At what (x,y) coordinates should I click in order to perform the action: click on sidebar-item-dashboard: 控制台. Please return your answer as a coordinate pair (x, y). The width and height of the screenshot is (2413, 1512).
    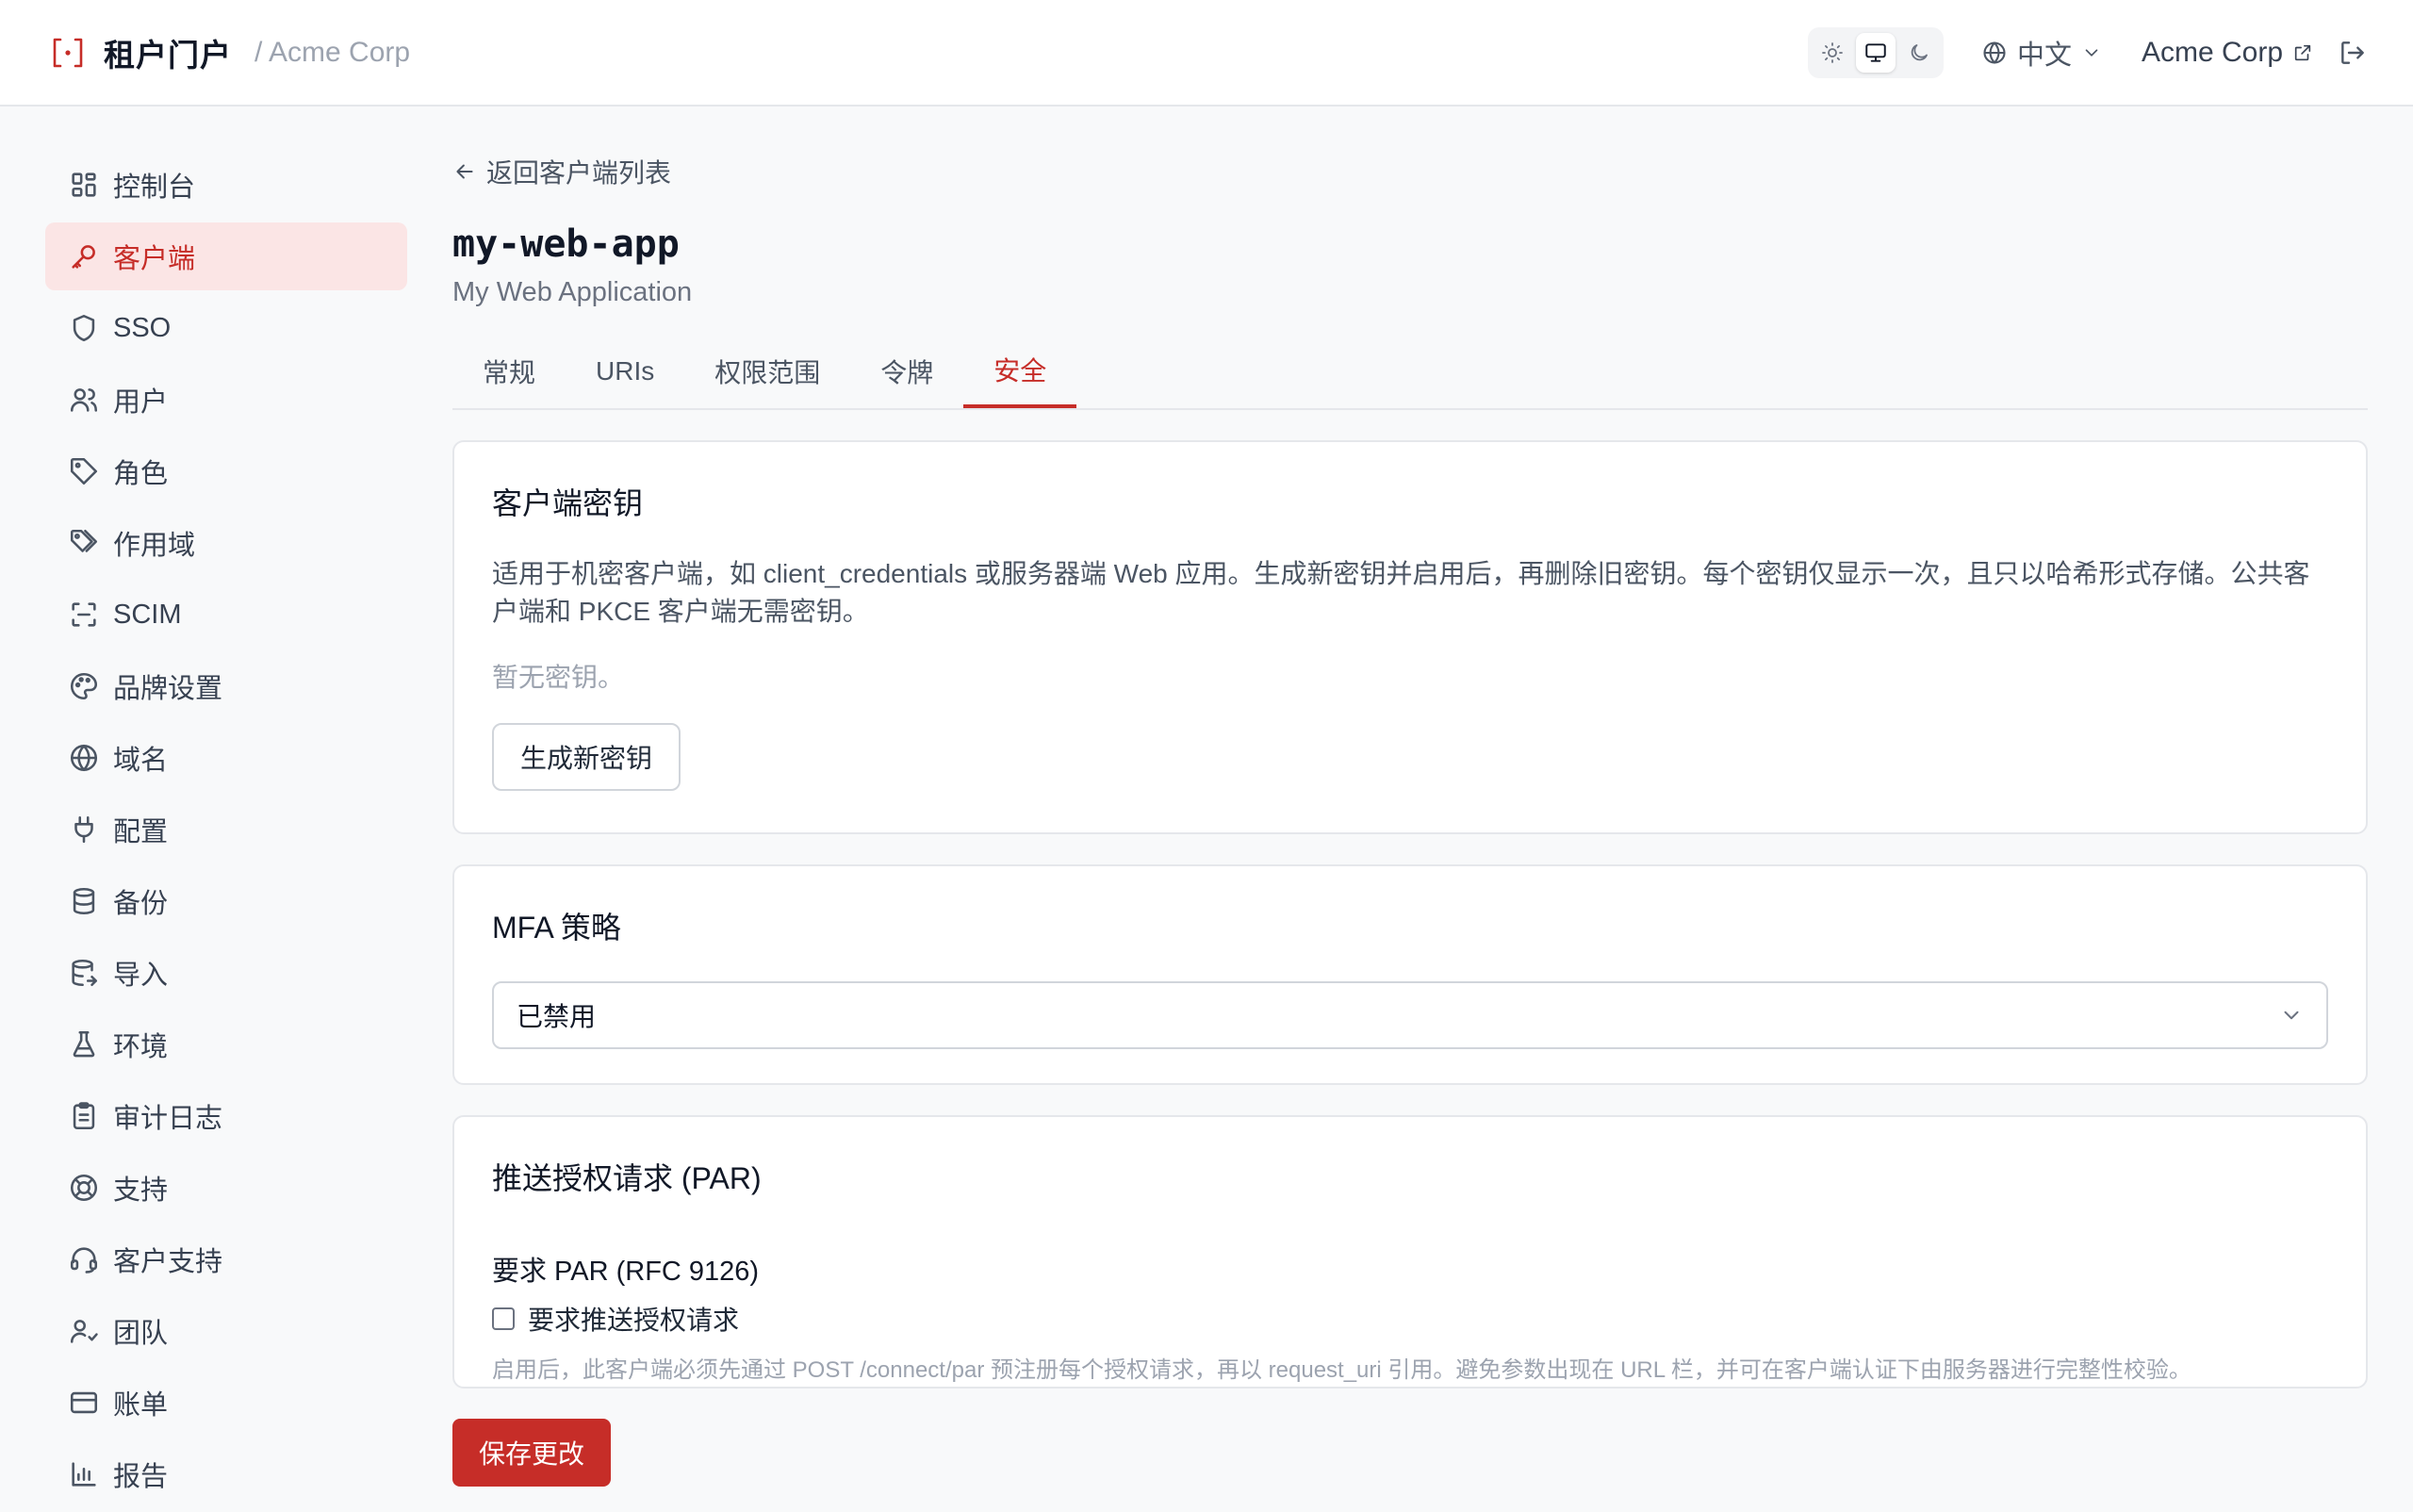
    Looking at the image, I should click on (226, 185).